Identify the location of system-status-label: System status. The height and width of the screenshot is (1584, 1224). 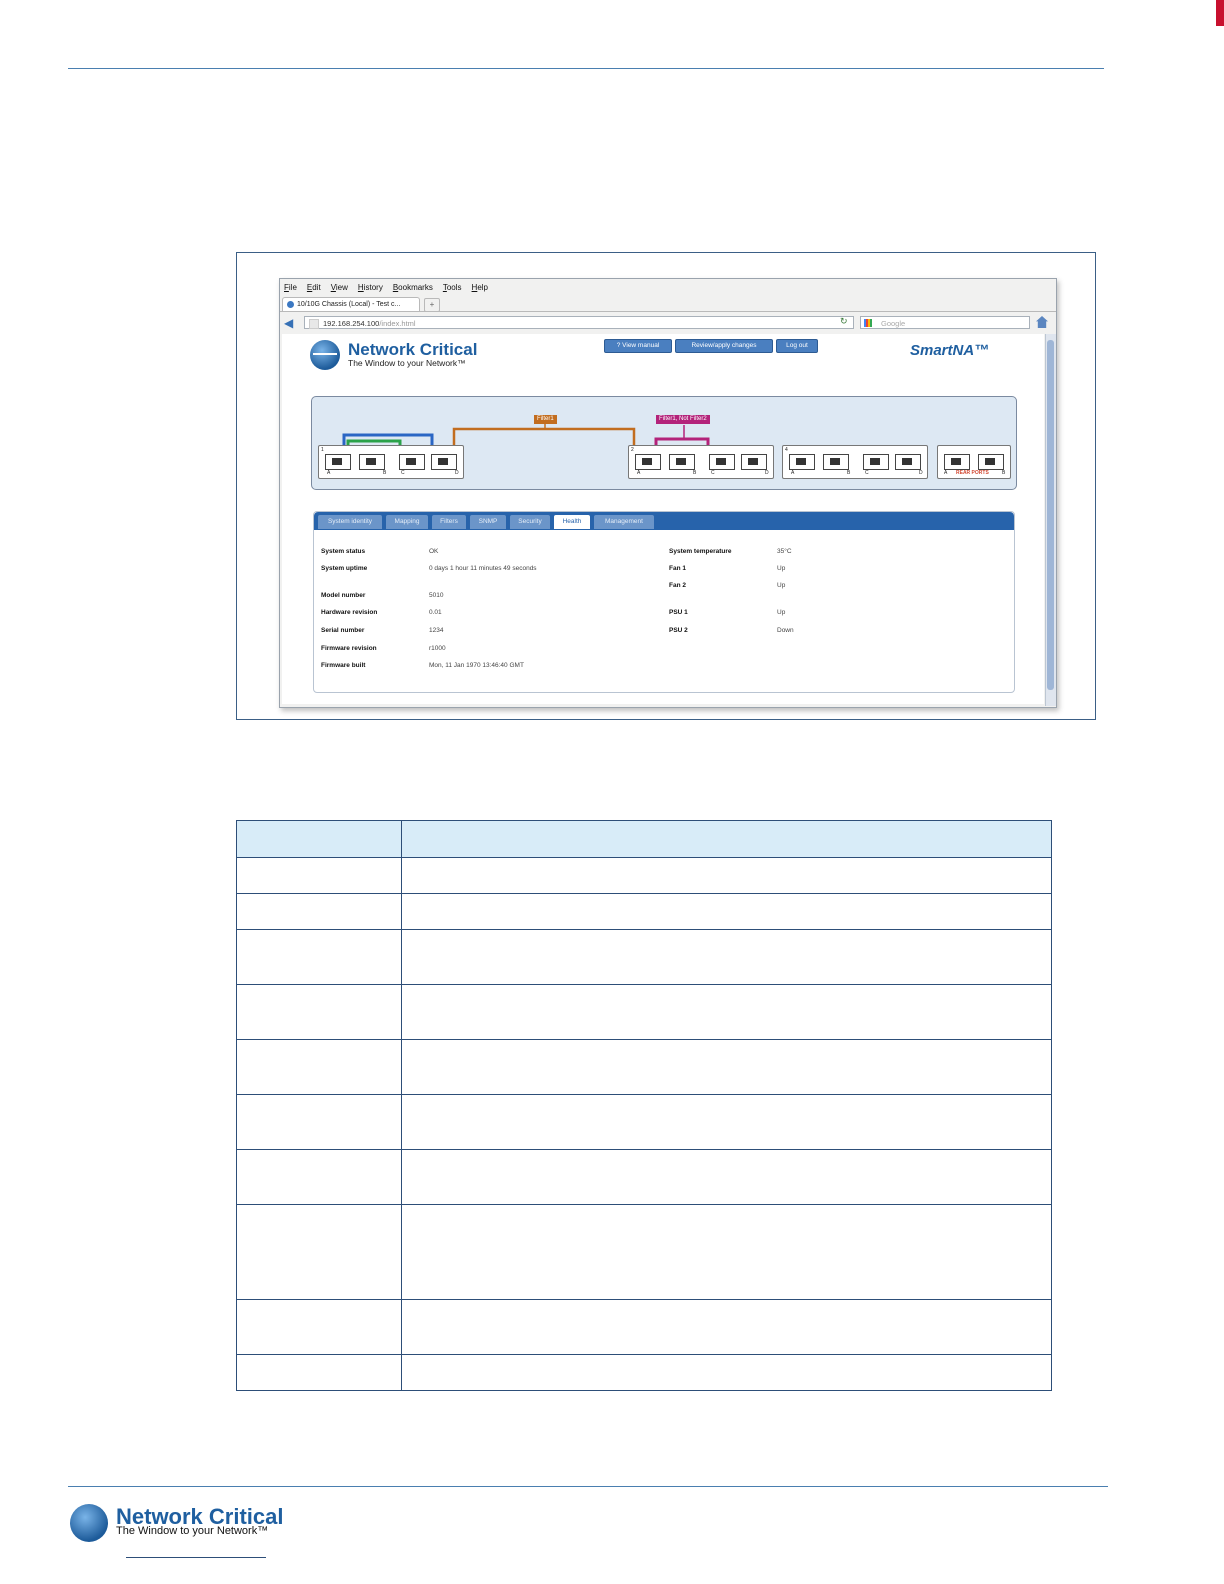
(343, 551).